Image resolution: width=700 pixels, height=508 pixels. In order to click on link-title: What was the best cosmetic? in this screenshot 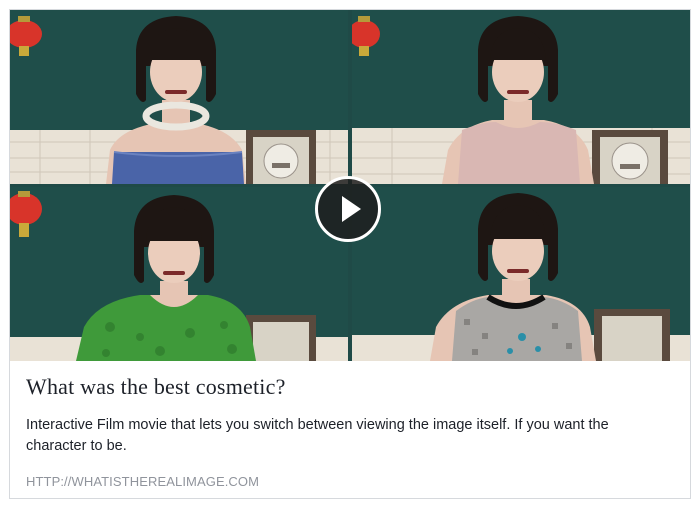, I will do `click(156, 387)`.